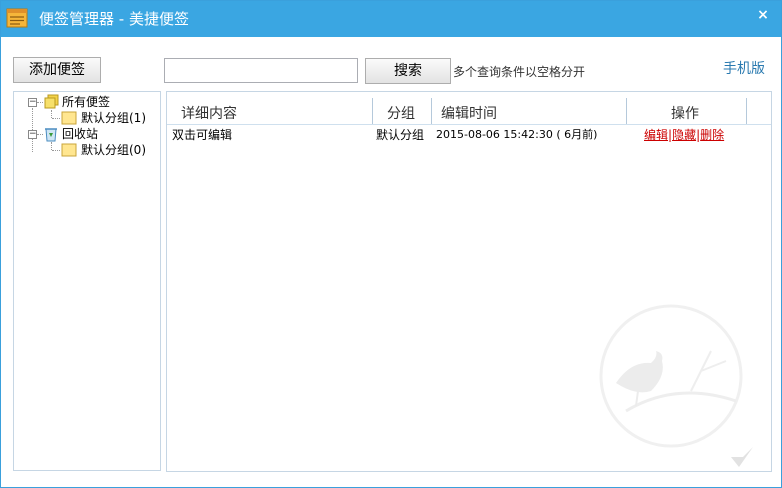 The image size is (782, 488). I want to click on bird-logo-icon, so click(742, 457).